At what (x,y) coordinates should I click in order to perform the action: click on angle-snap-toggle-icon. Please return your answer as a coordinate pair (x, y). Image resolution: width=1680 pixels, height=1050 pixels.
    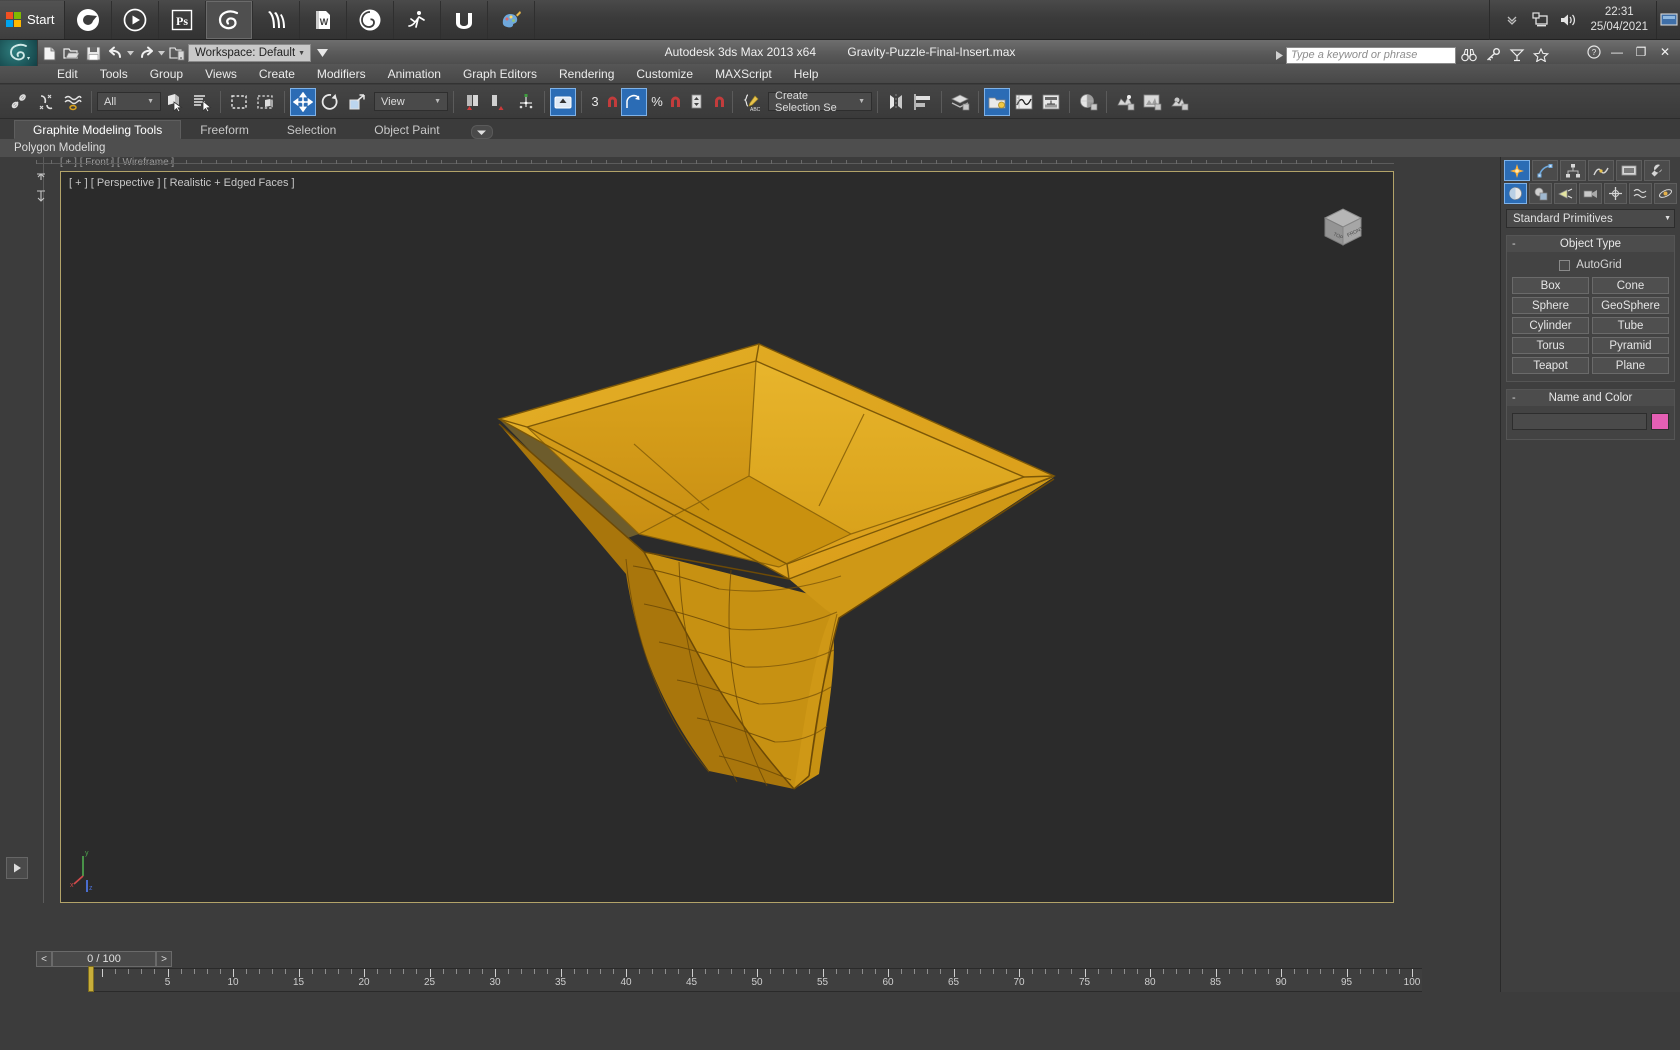
    Looking at the image, I should click on (634, 101).